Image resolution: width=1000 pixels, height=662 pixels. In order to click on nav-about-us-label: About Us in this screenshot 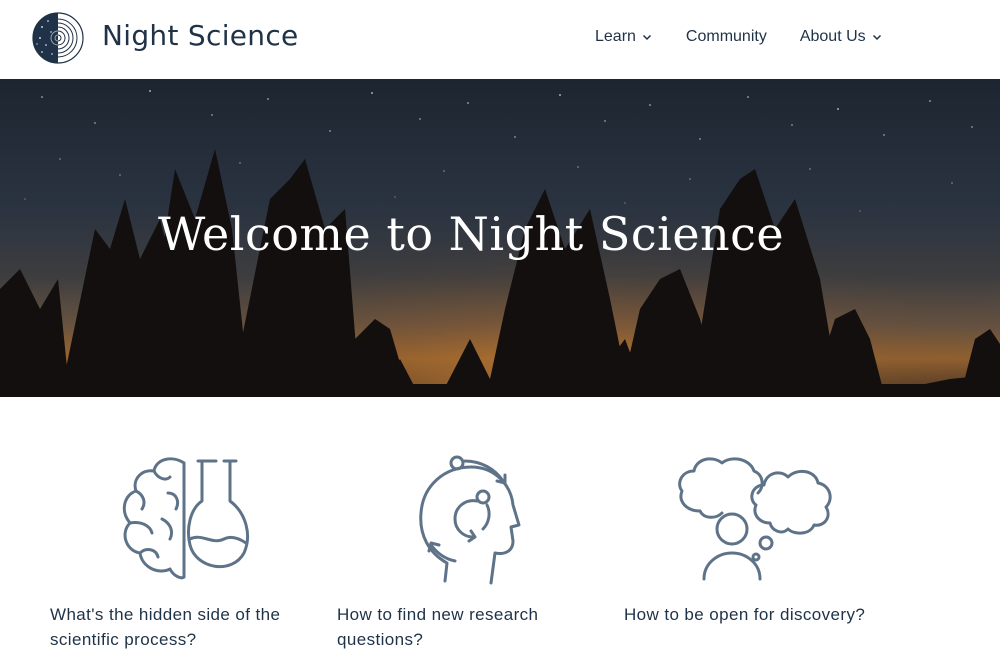, I will do `click(832, 36)`.